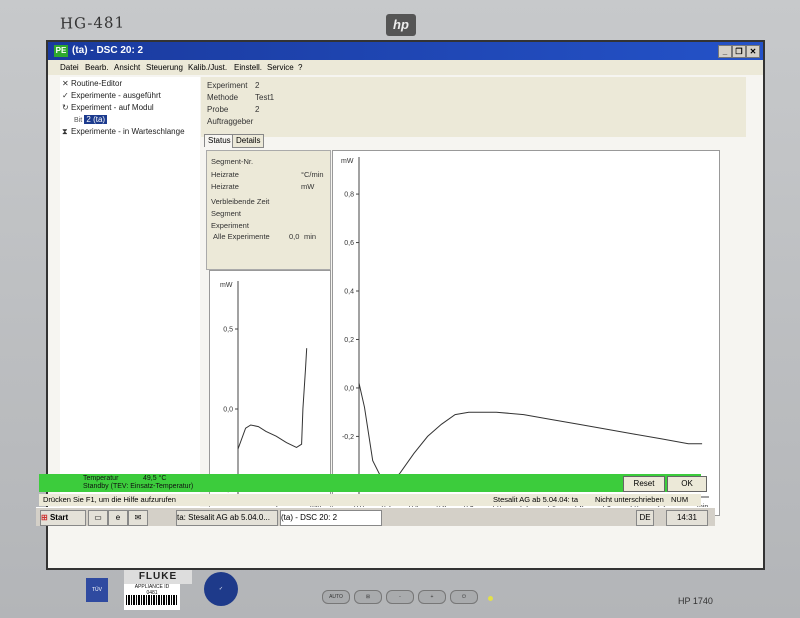  What do you see at coordinates (78, 120) in the screenshot?
I see `tree-prefix: Bit` at bounding box center [78, 120].